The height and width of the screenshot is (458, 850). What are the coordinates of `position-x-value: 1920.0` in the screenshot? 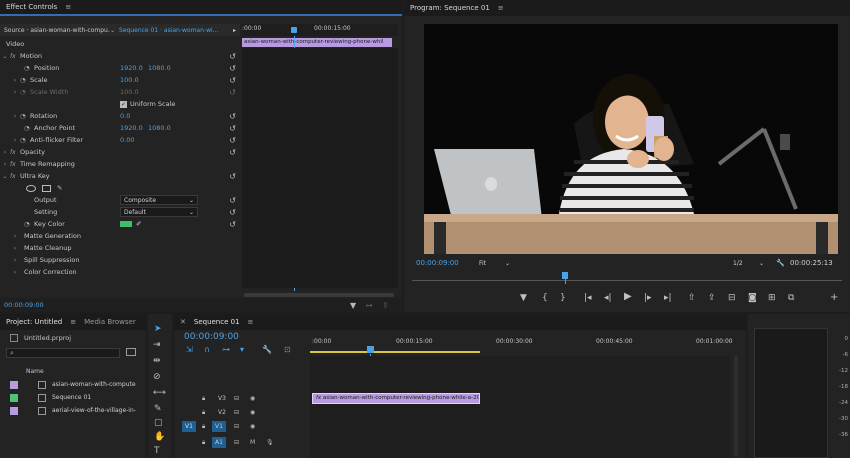 It's located at (131, 68).